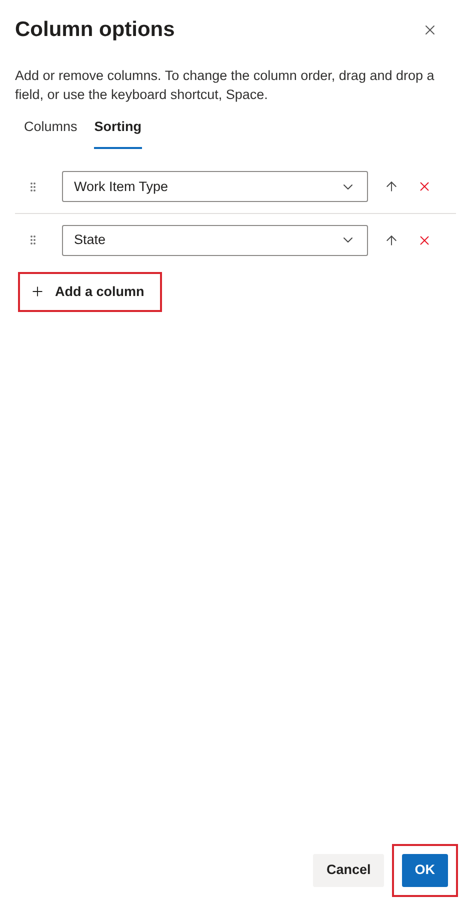 This screenshot has width=466, height=903. Describe the element at coordinates (90, 292) in the screenshot. I see `add-column-button: Add a column` at that location.